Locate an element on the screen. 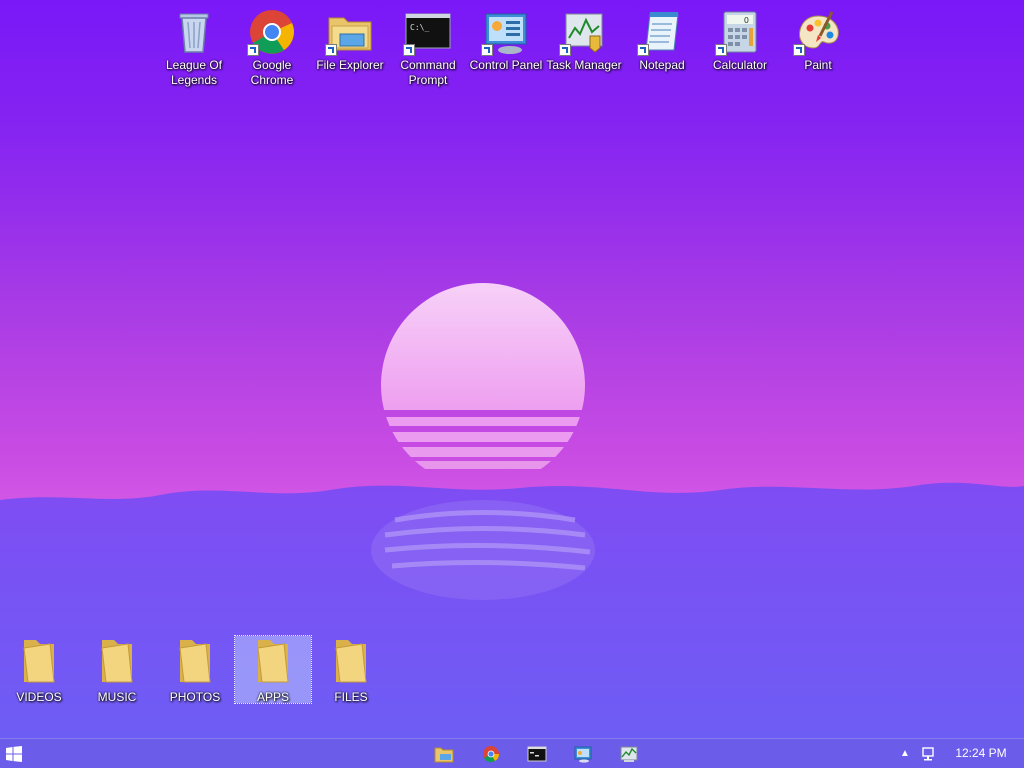 Image resolution: width=1024 pixels, height=770 pixels. desktop-icon-calculator: 0 Calculator is located at coordinates (740, 40).